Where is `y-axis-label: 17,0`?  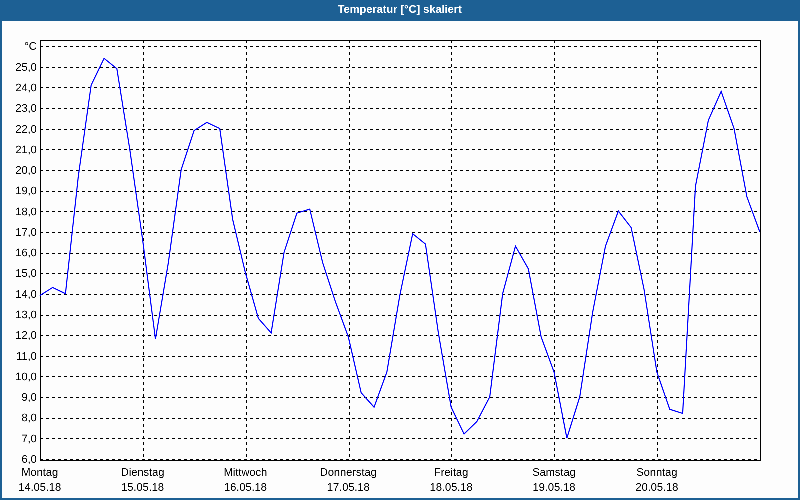 y-axis-label: 17,0 is located at coordinates (26, 232).